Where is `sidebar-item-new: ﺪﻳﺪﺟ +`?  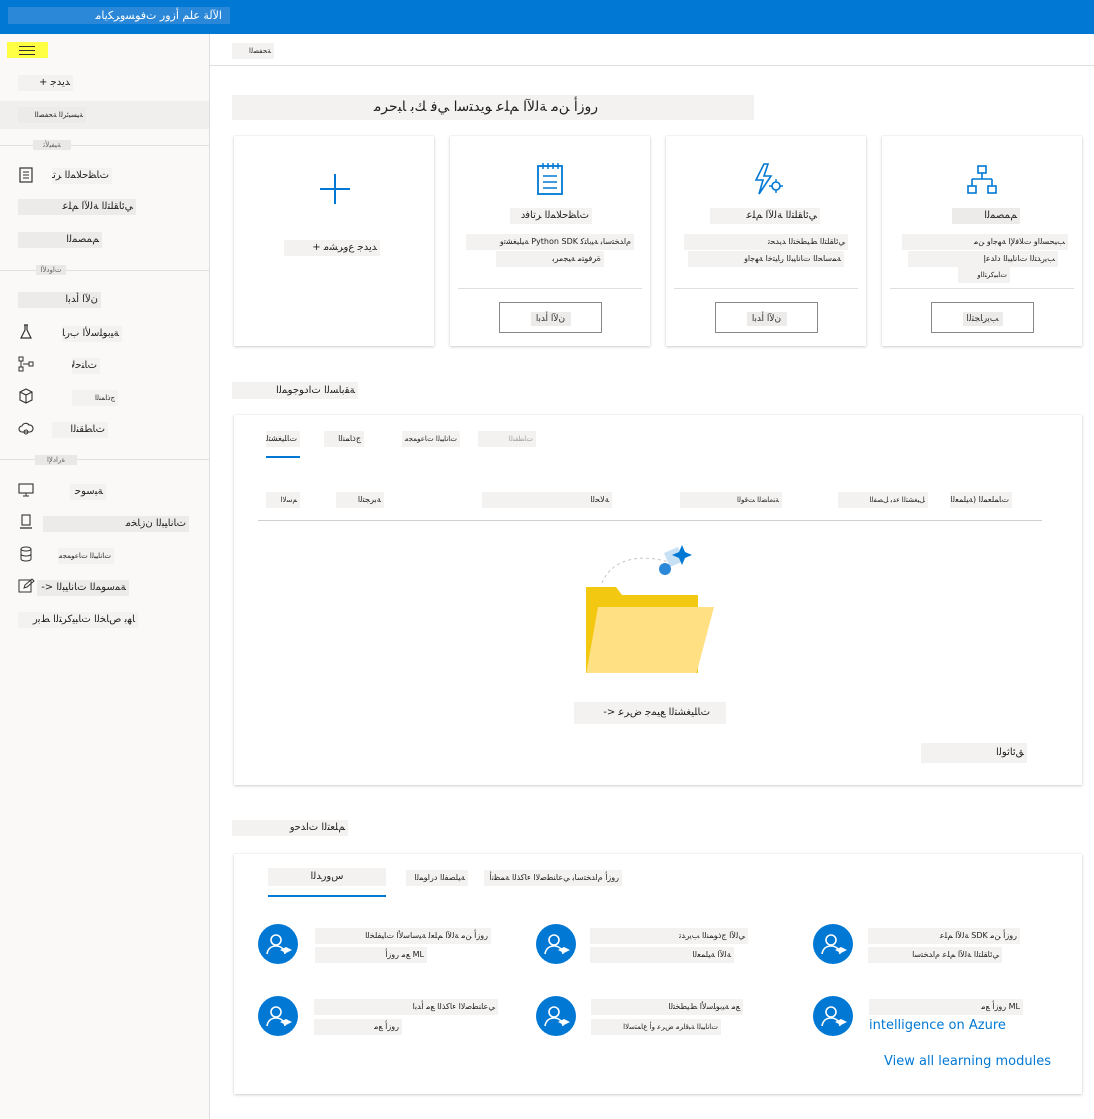 sidebar-item-new: ﺪﻳﺪﺟ + is located at coordinates (104, 84).